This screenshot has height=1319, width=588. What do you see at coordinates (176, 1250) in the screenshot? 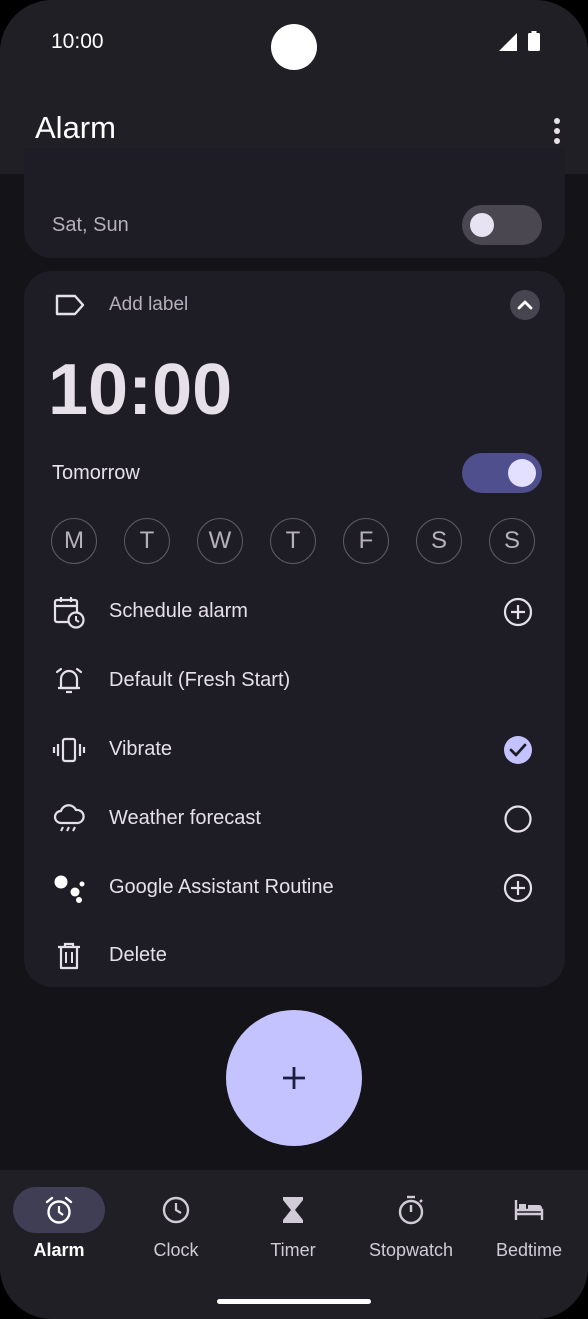
I see `nav-label-clock: Clock` at bounding box center [176, 1250].